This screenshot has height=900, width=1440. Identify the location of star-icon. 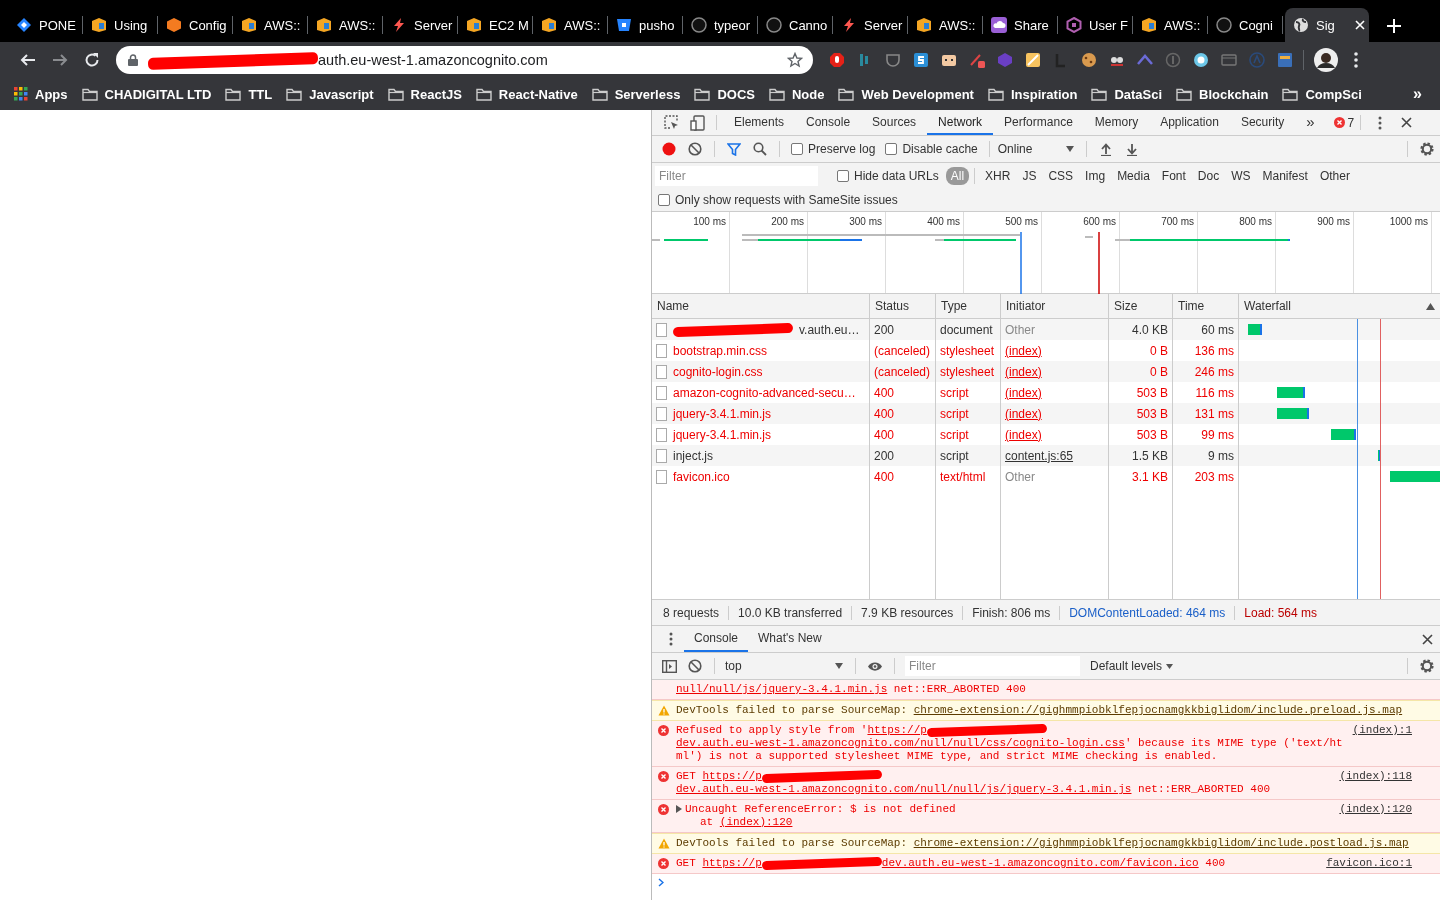
(795, 60).